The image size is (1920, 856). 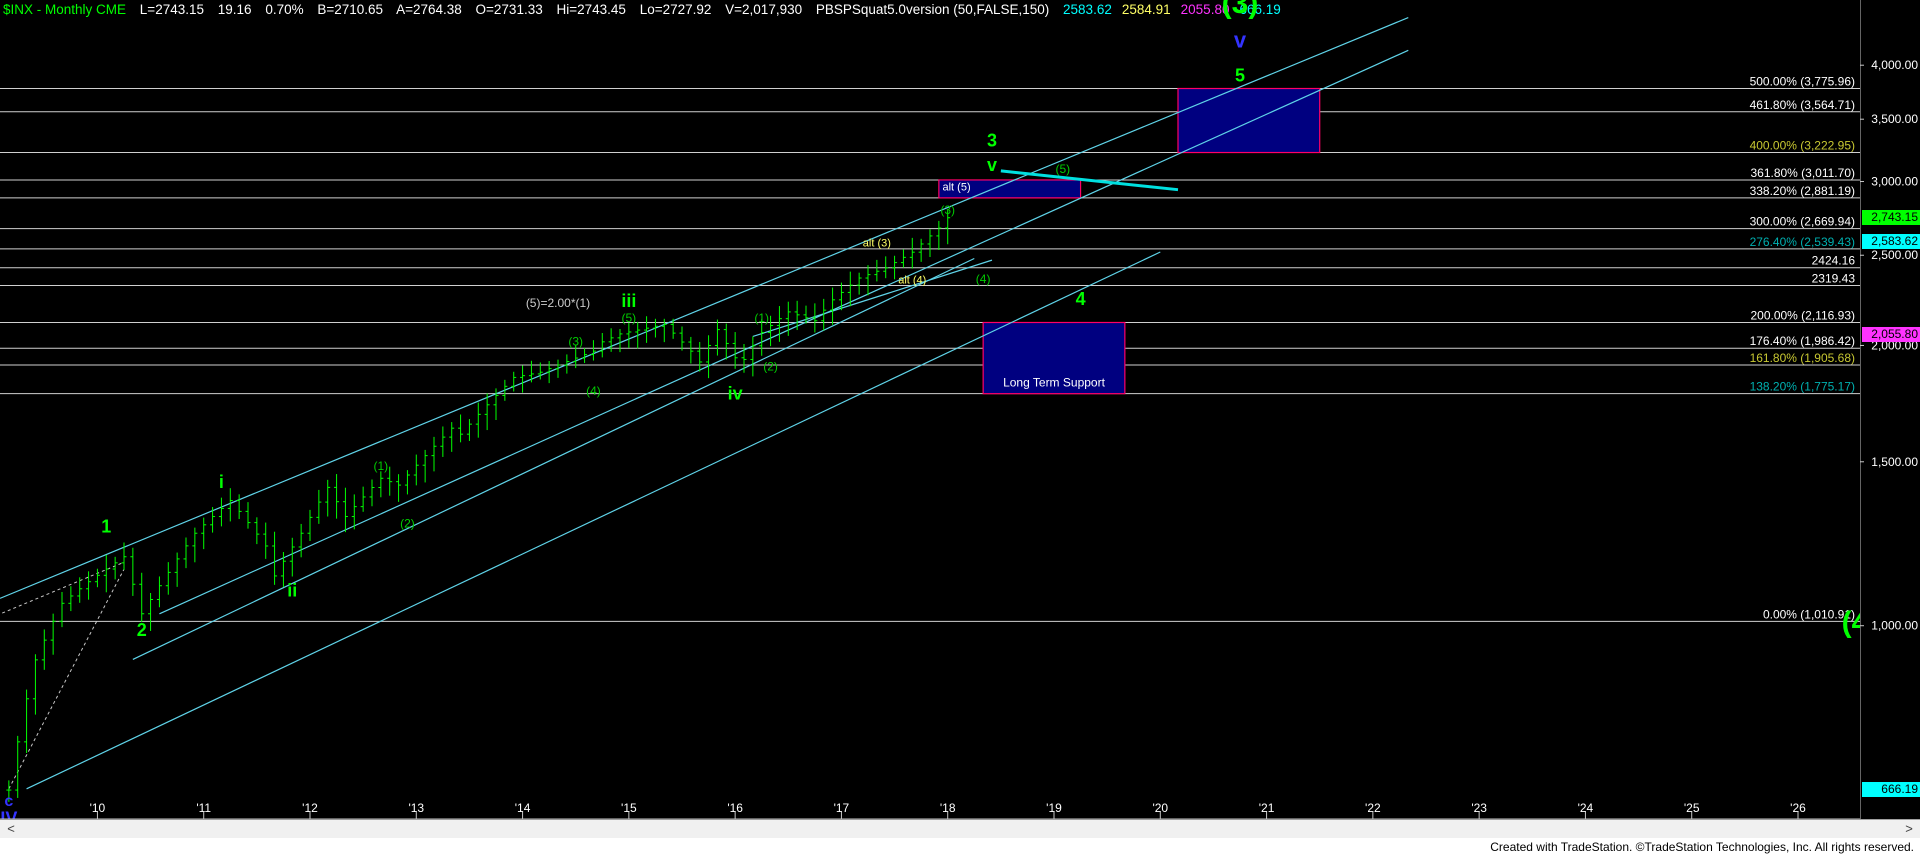 What do you see at coordinates (1891, 334) in the screenshot?
I see `price-tag: 2,055.80` at bounding box center [1891, 334].